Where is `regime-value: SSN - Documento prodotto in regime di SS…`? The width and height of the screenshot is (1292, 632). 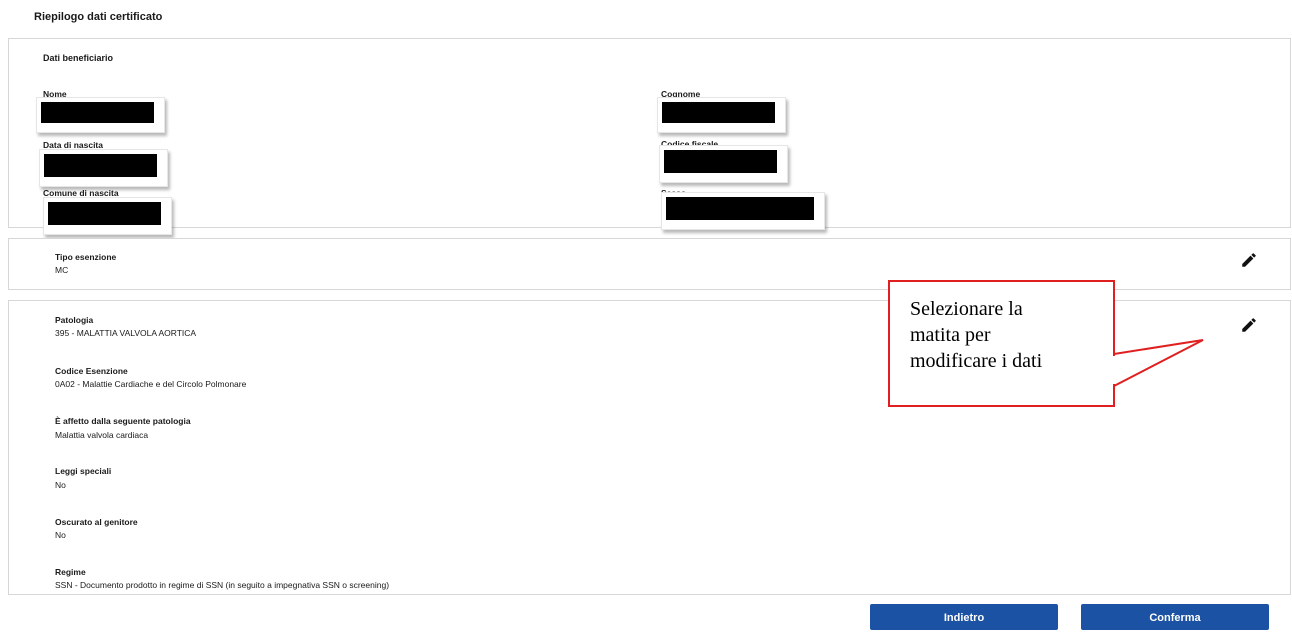
regime-value: SSN - Documento prodotto in regime di SS… is located at coordinates (222, 585).